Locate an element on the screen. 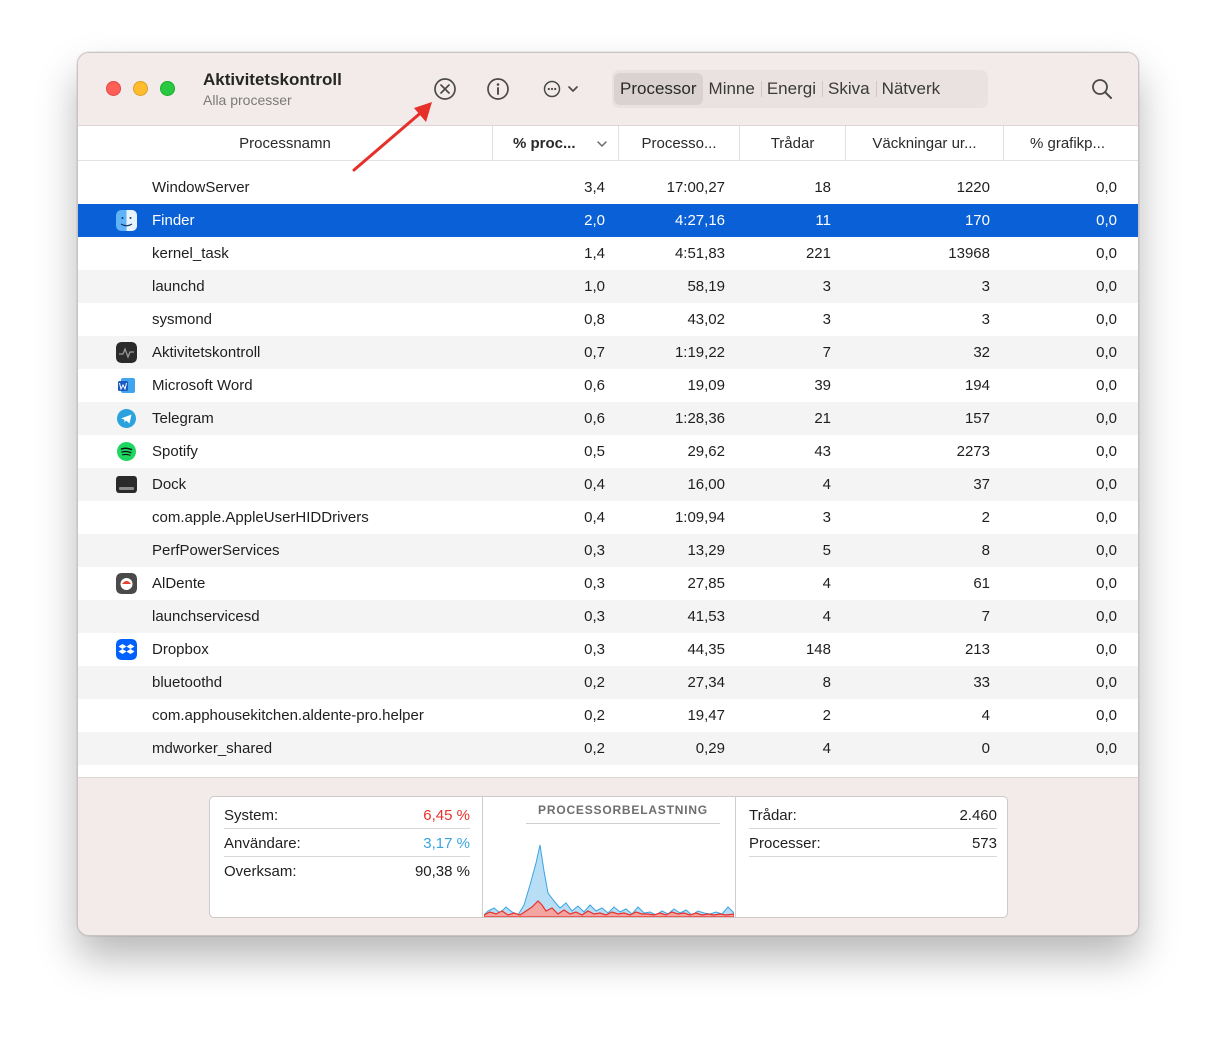  cpu-time: 1:19,22 is located at coordinates (699, 352).